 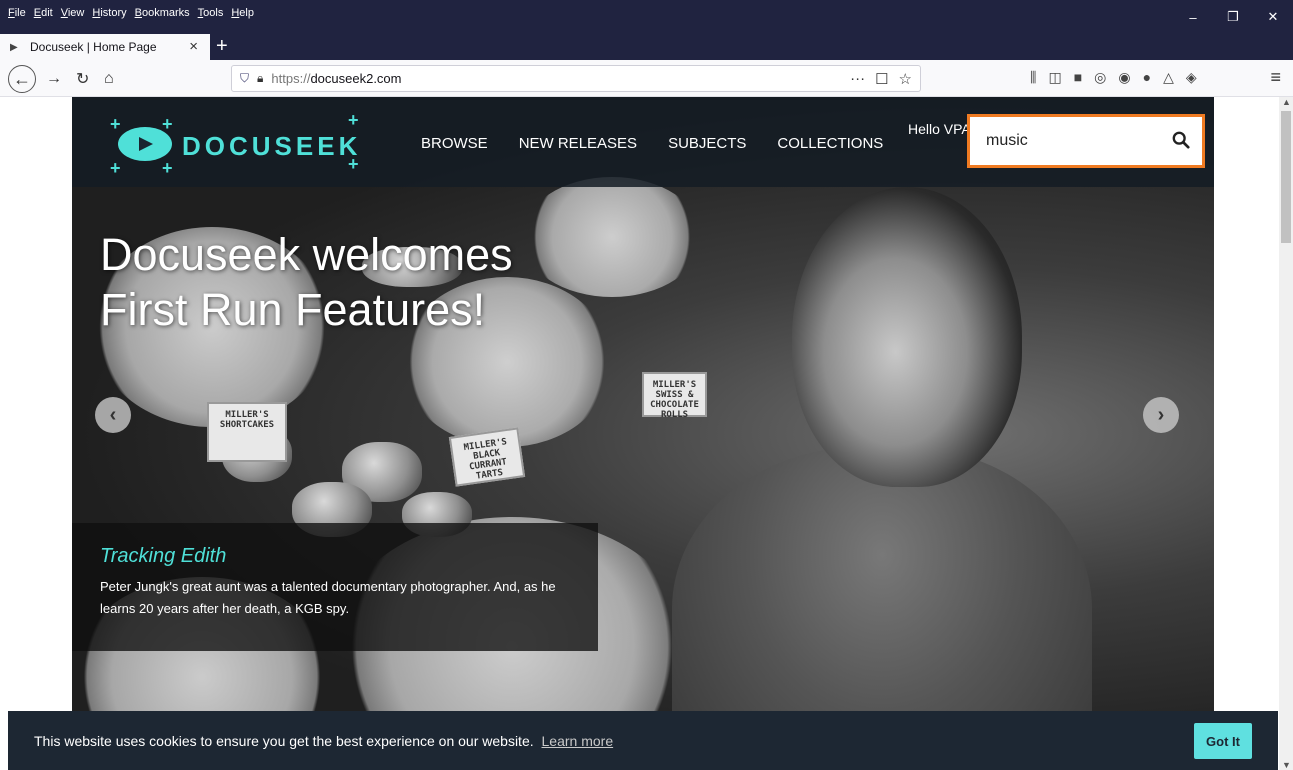 I want to click on menu-bookmarks: Bookmarks, so click(x=162, y=13).